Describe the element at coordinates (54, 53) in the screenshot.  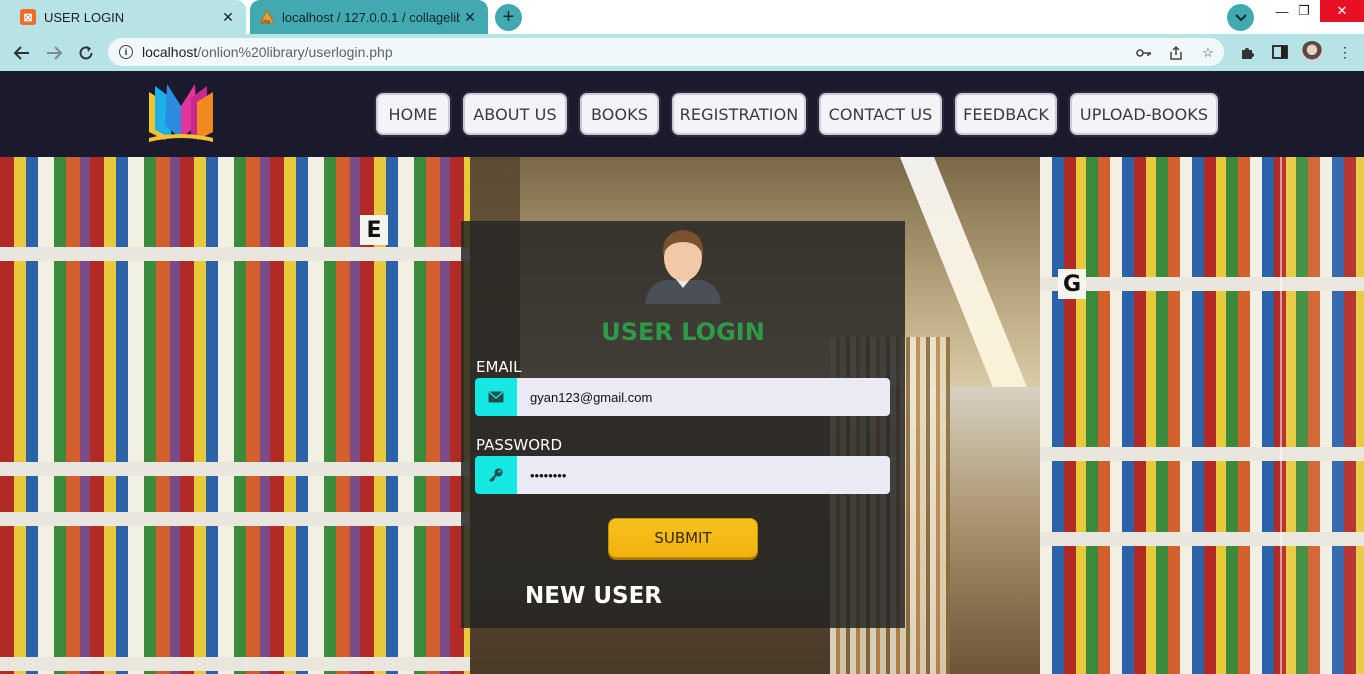
I see `forward-icon` at that location.